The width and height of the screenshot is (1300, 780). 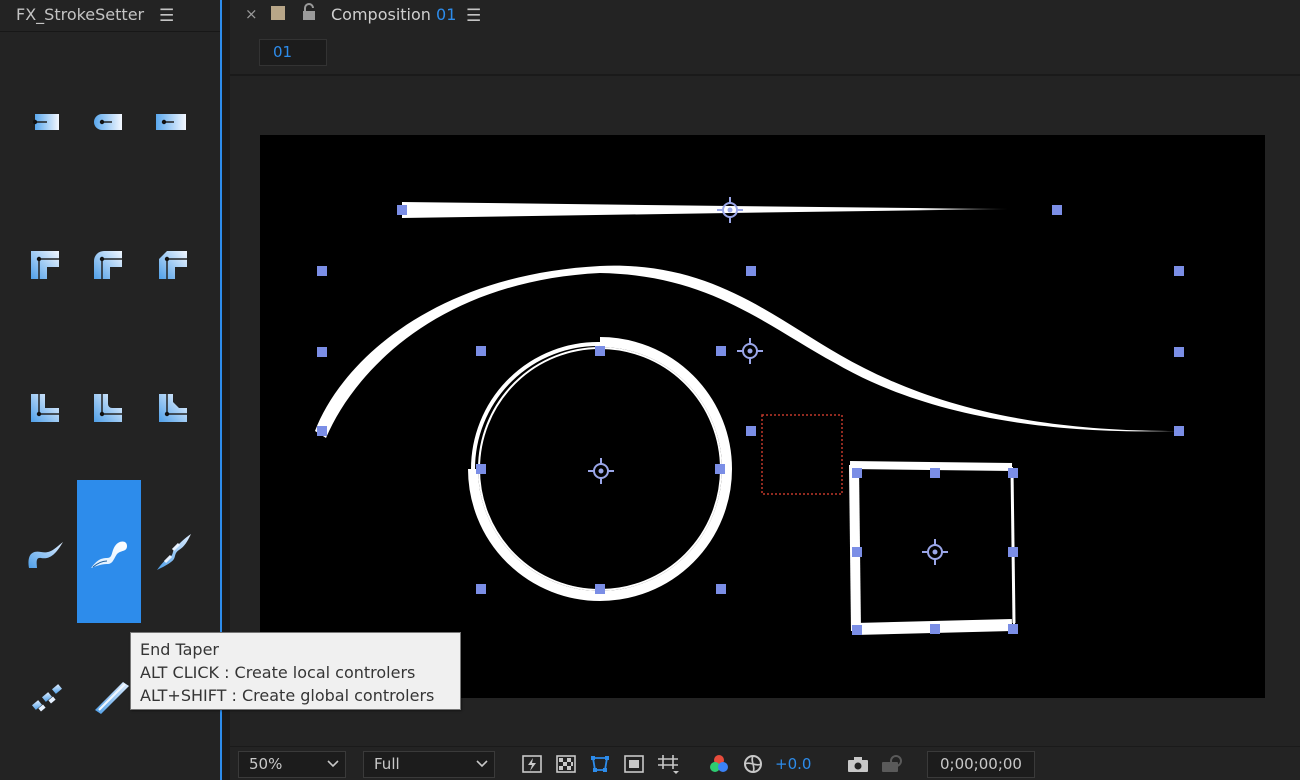 I want to click on resolution-dropdown: Full, so click(x=429, y=764).